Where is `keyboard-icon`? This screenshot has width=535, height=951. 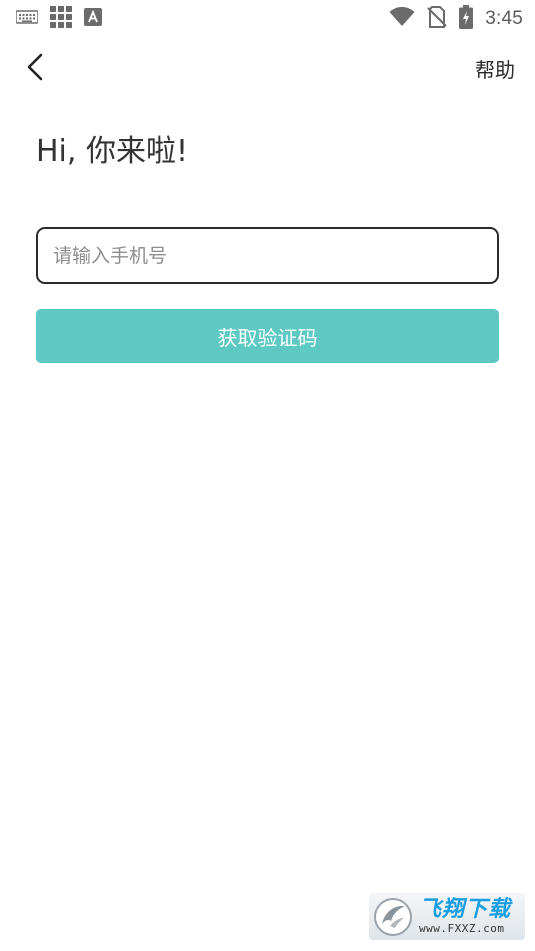 keyboard-icon is located at coordinates (27, 19).